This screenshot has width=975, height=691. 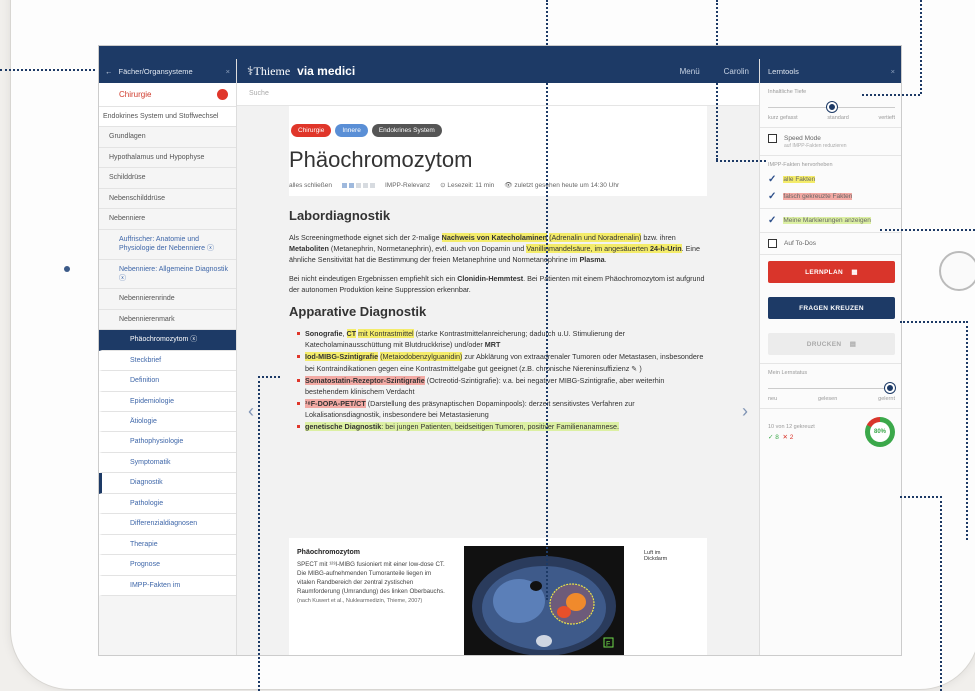 What do you see at coordinates (109, 71) in the screenshot?
I see `back-arrow-icon: ←` at bounding box center [109, 71].